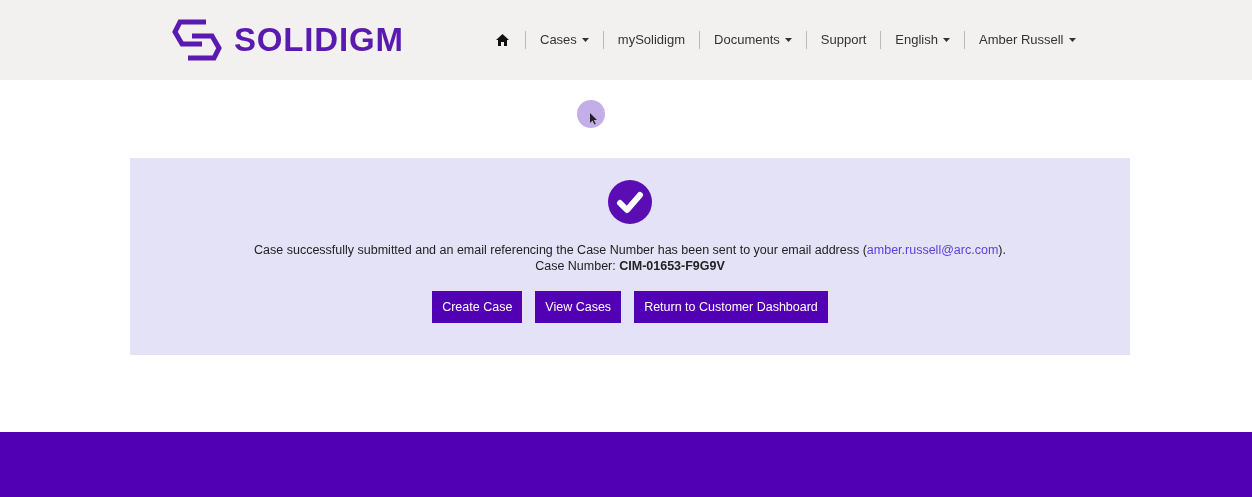 The width and height of the screenshot is (1252, 497). I want to click on confirmation-message: Case successfully submitted and an email referencing the Case Number has been sent to your email address (amber.russell@arc.com)., so click(630, 250).